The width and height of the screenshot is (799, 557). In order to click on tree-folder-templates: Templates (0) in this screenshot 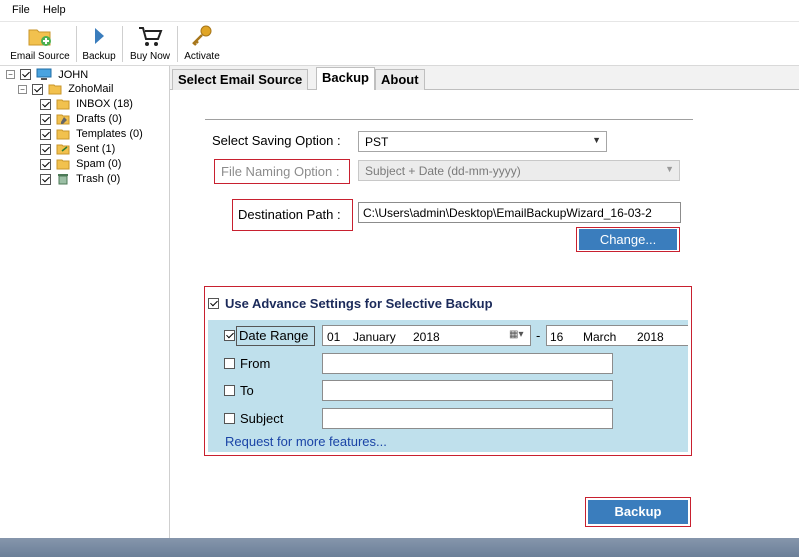, I will do `click(91, 135)`.